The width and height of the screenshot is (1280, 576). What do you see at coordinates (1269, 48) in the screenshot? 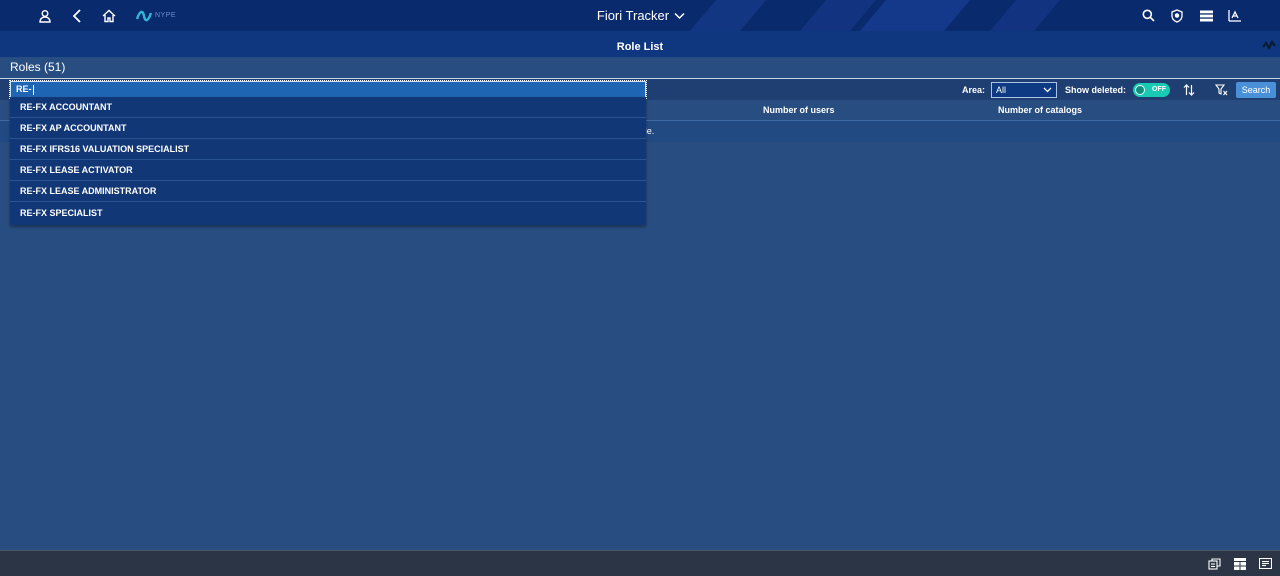
I see `personalize-icon` at bounding box center [1269, 48].